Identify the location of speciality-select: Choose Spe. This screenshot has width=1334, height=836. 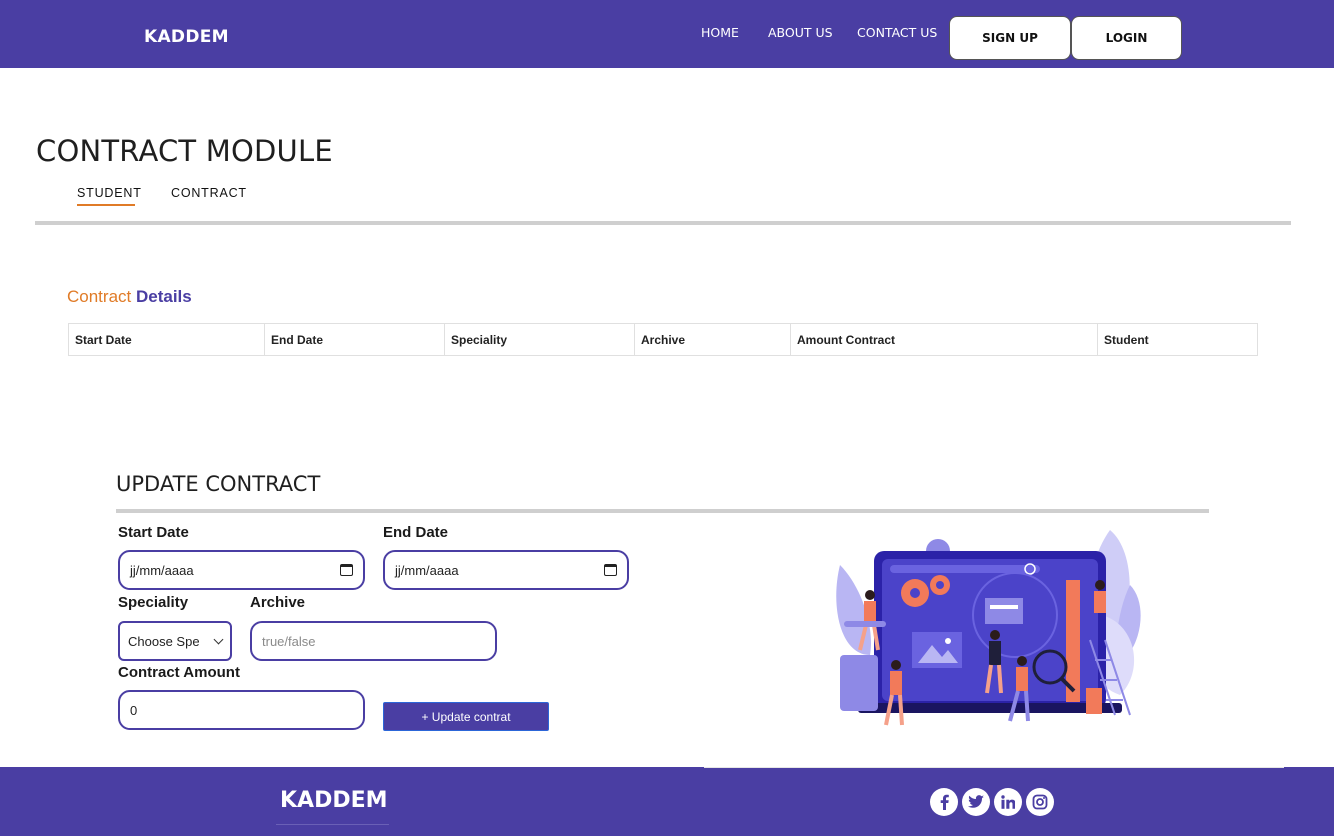
(175, 641).